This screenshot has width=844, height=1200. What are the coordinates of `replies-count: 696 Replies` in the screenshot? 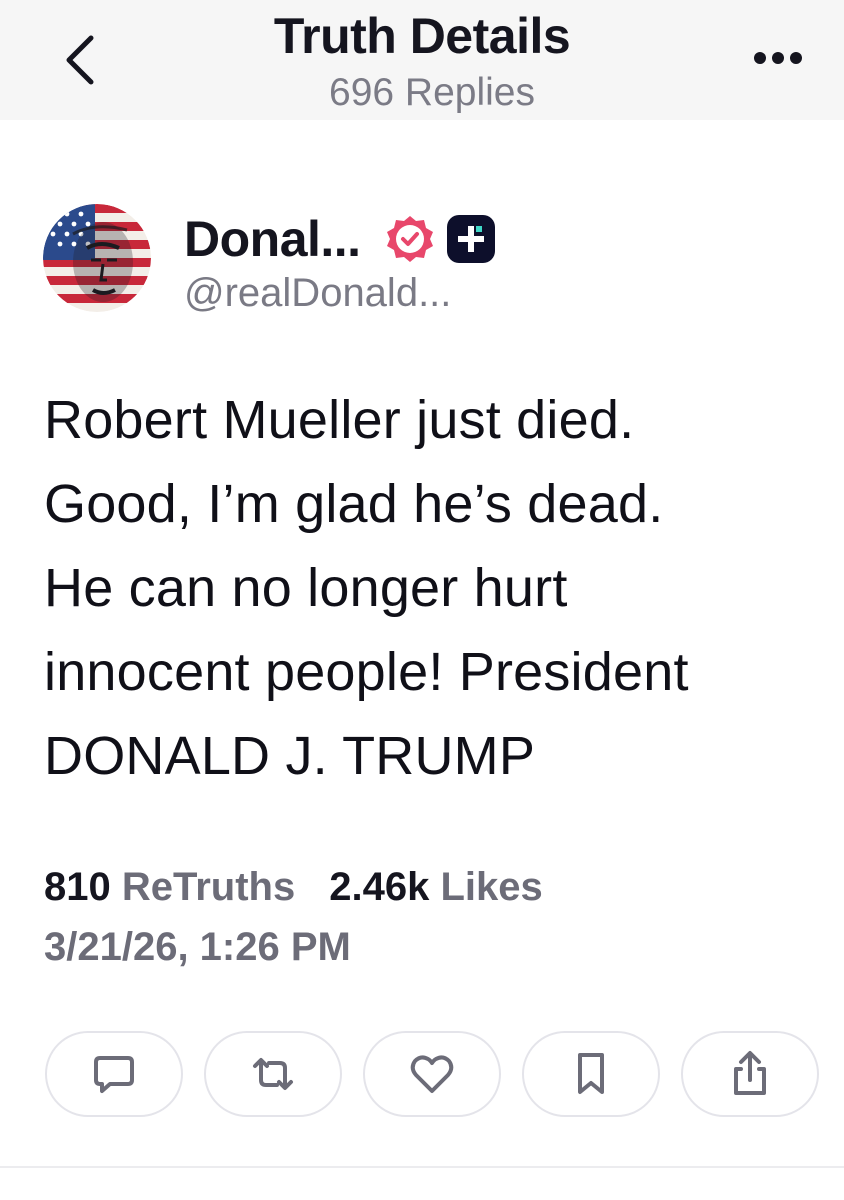 It's located at (422, 93).